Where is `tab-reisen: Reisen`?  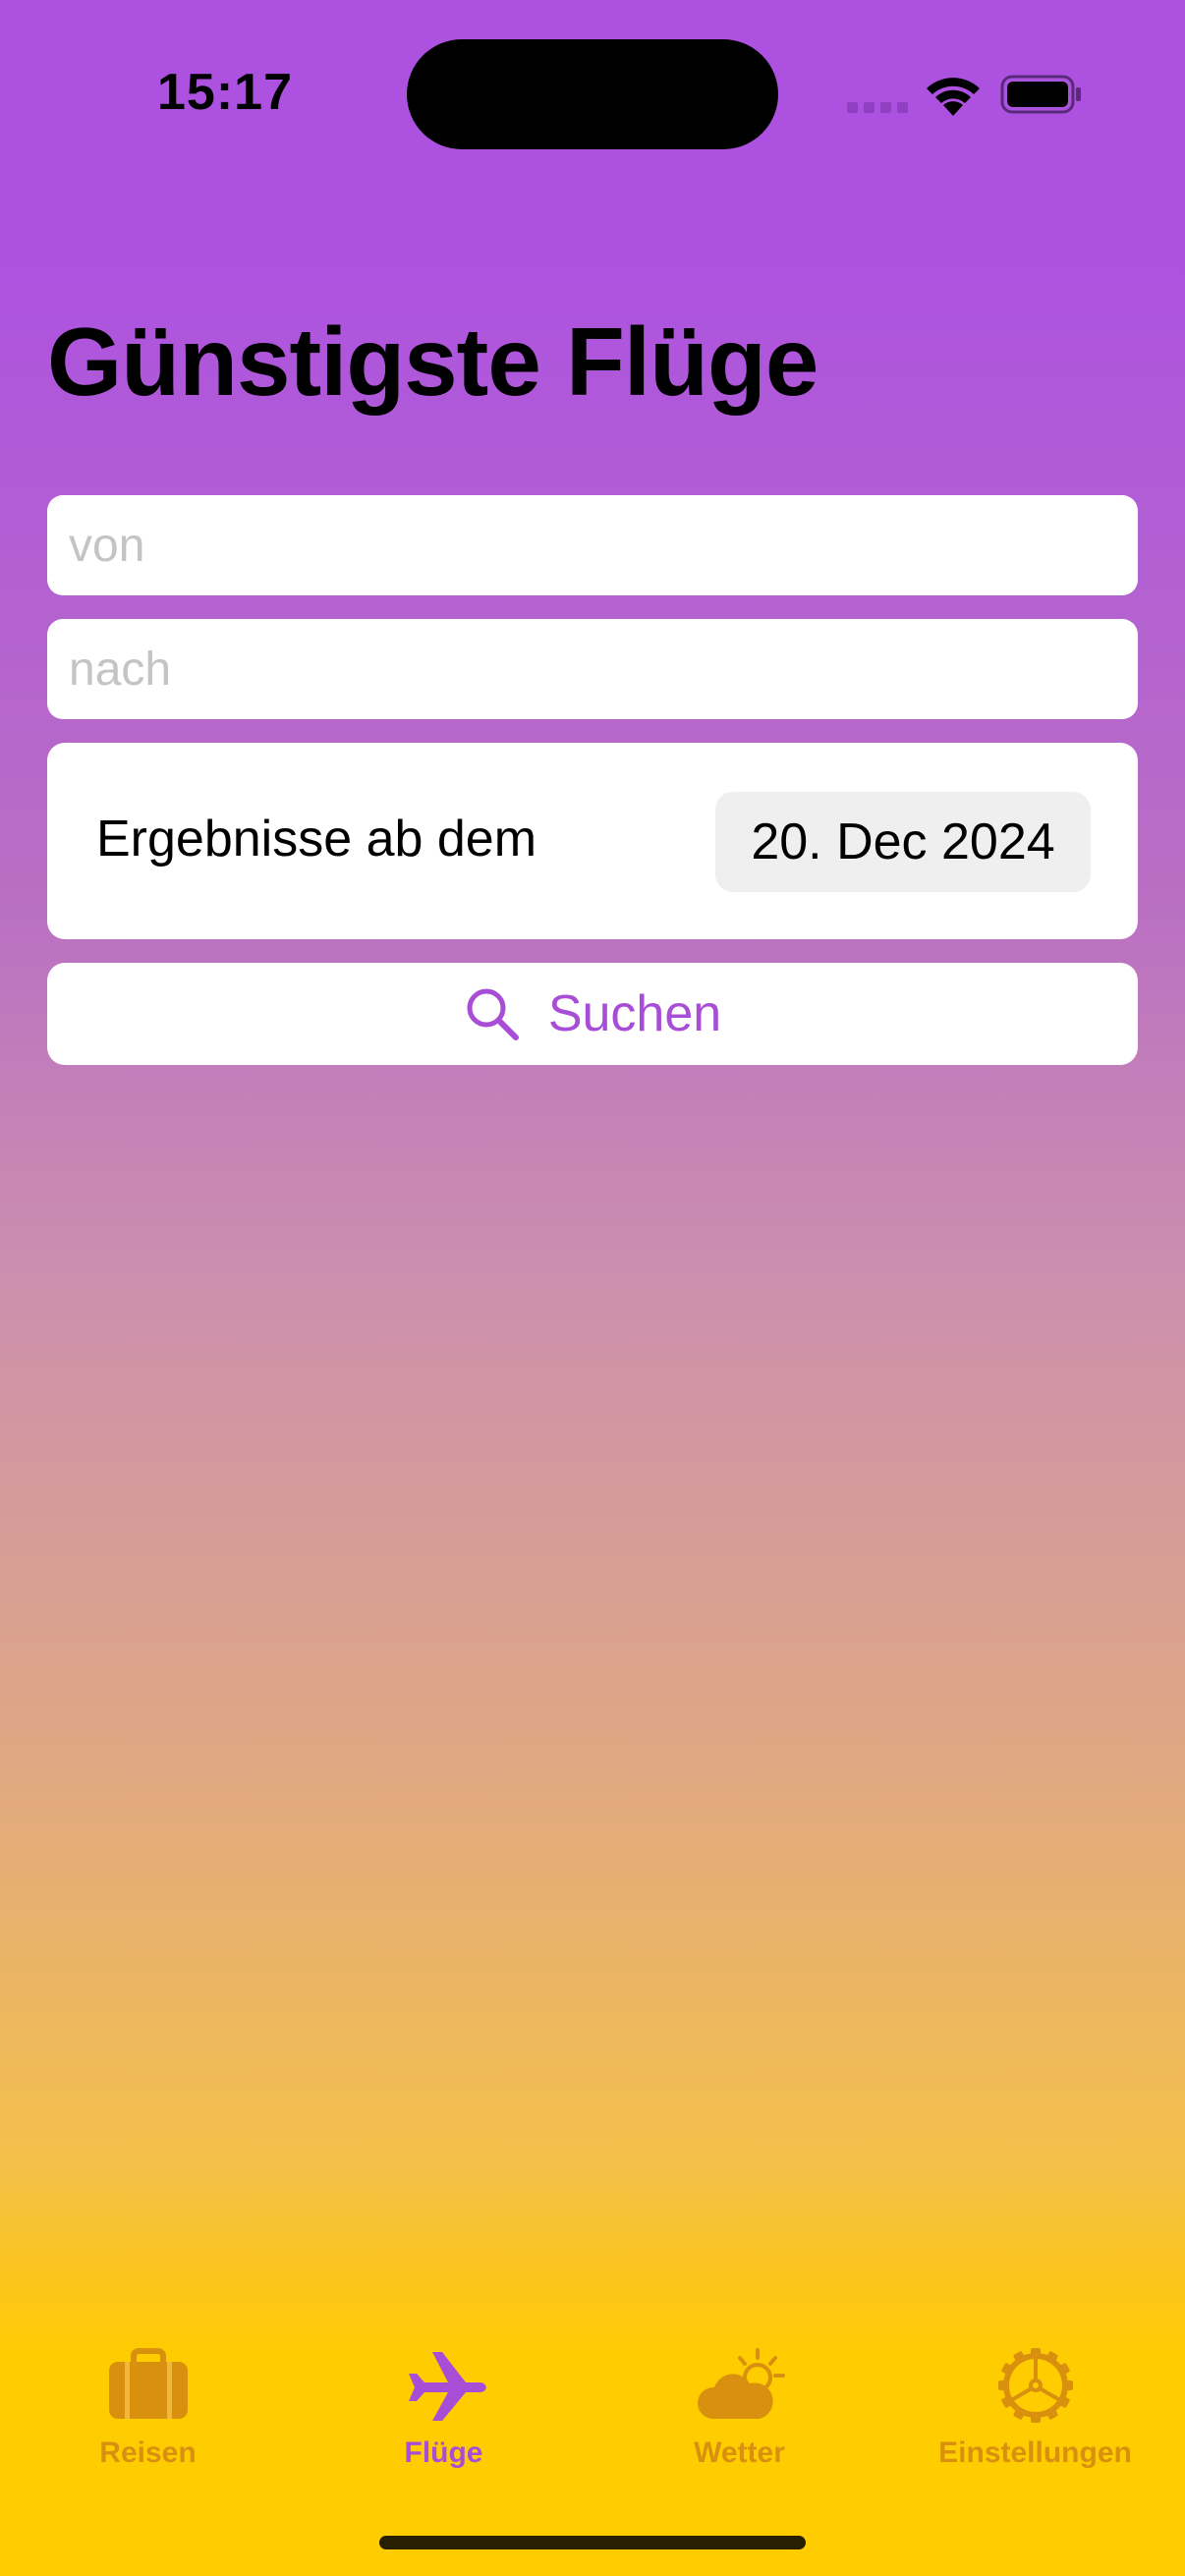
tab-reisen: Reisen is located at coordinates (148, 2407).